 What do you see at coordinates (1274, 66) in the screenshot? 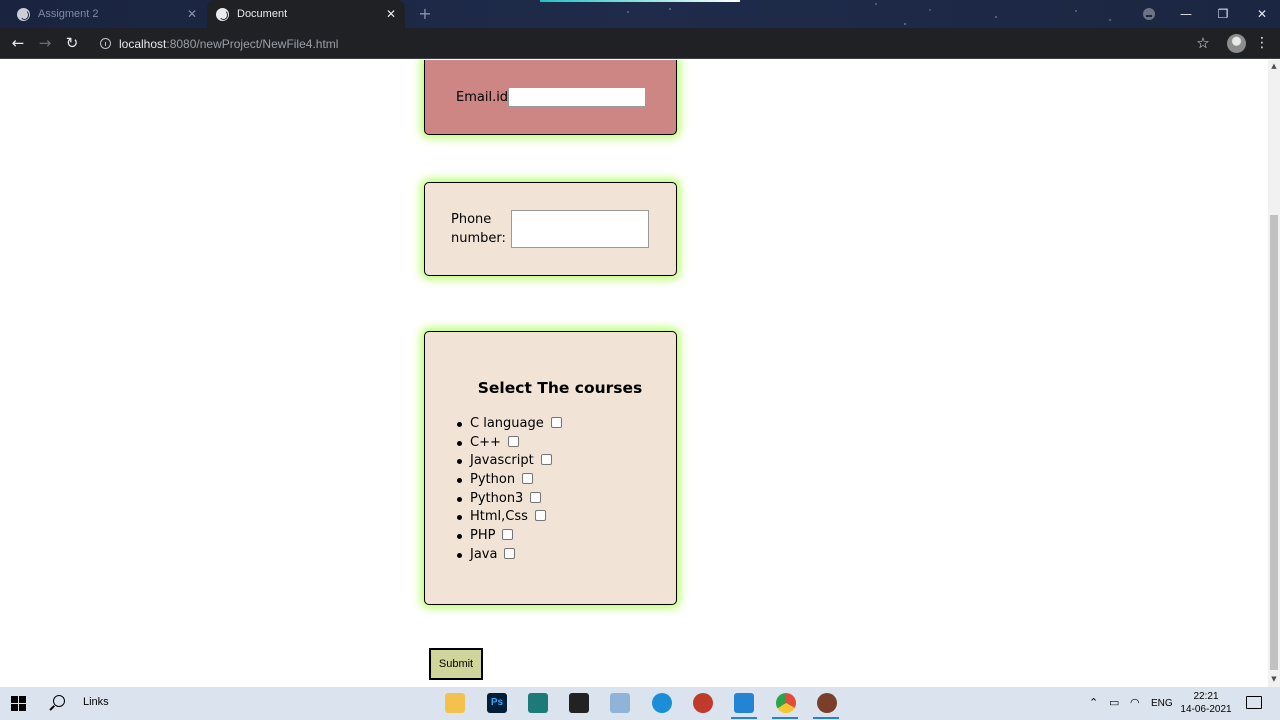
I see `scroll-up-icon: ▲` at bounding box center [1274, 66].